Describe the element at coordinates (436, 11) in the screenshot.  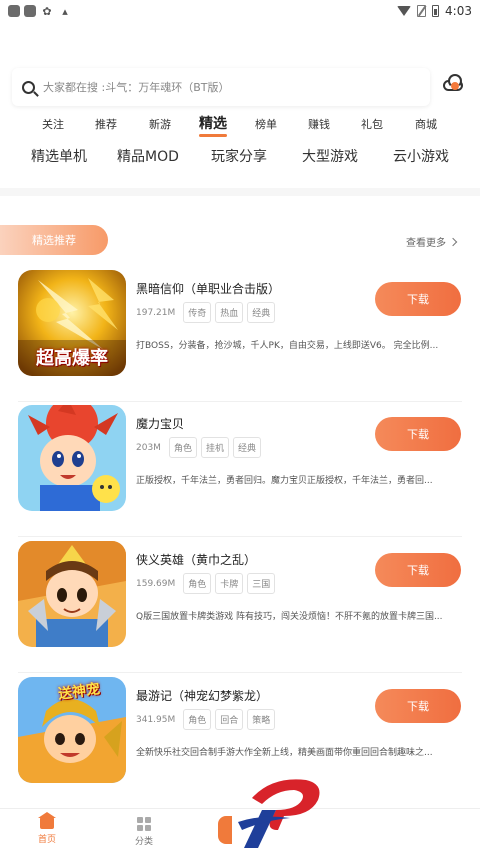
I see `battery-icon` at that location.